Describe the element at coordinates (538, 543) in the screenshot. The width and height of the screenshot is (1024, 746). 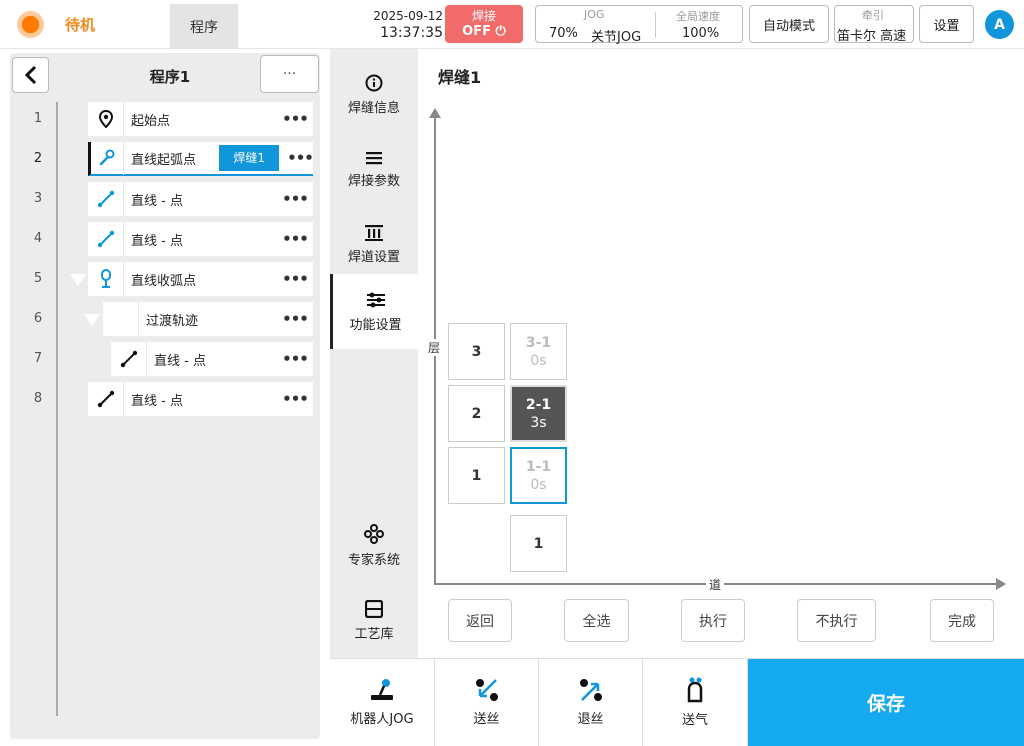
I see `pass-cell: 1` at that location.